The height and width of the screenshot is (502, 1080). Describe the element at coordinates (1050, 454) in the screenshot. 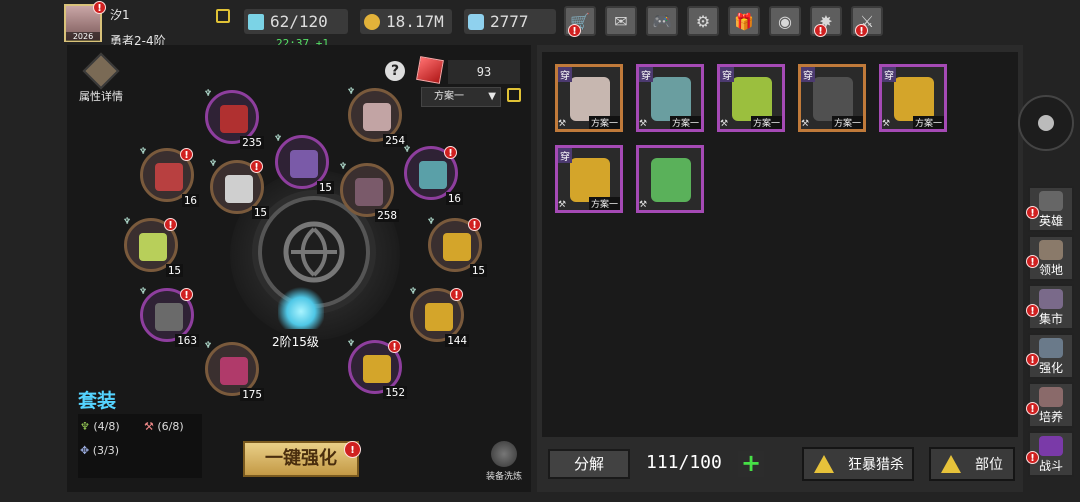

I see `sidebar-portal-button: 战斗!` at that location.